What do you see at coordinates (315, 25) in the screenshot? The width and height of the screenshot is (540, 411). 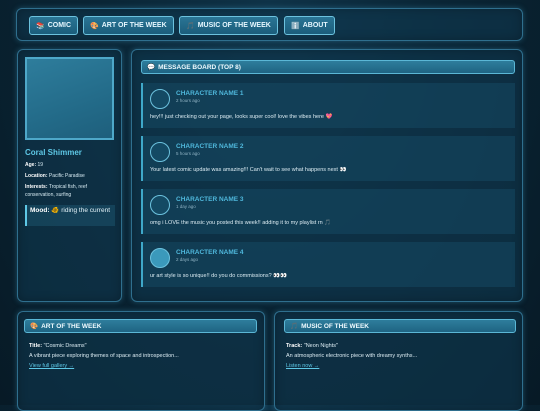 I see `nav-about-label: ABOUT` at bounding box center [315, 25].